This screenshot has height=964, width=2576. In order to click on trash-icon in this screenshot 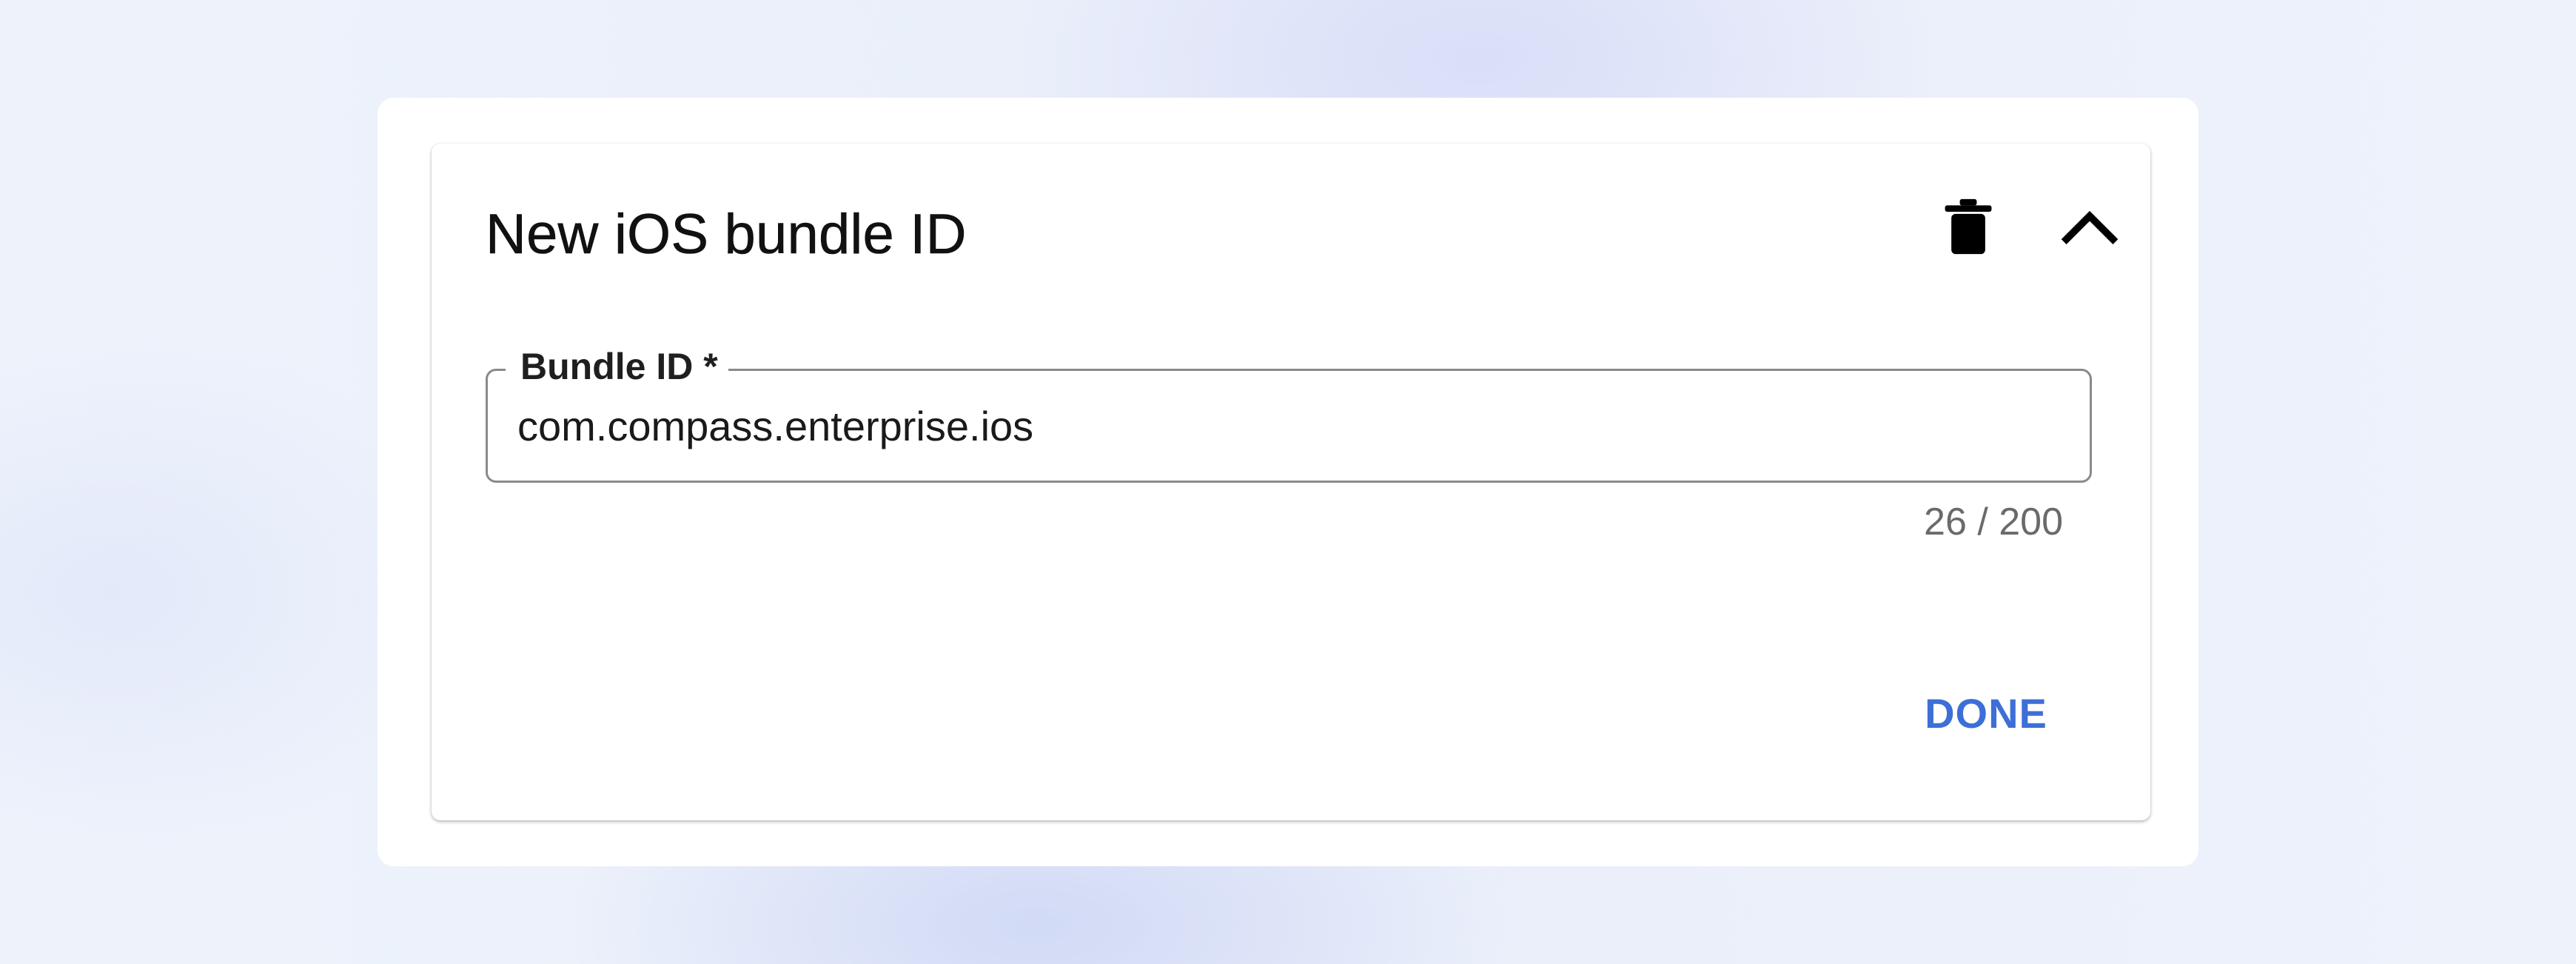, I will do `click(1968, 226)`.